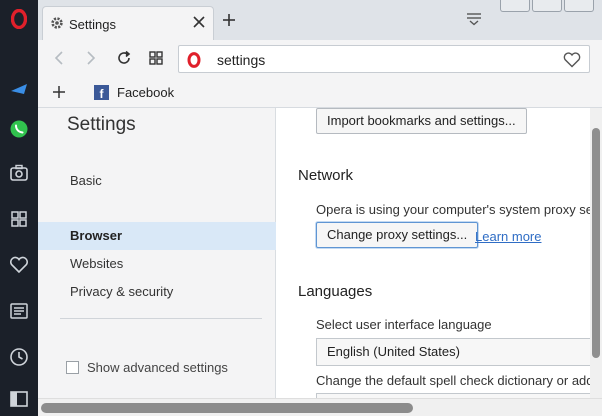 Image resolution: width=602 pixels, height=416 pixels. What do you see at coordinates (227, 408) in the screenshot?
I see `horizontal-scroll-thumb` at bounding box center [227, 408].